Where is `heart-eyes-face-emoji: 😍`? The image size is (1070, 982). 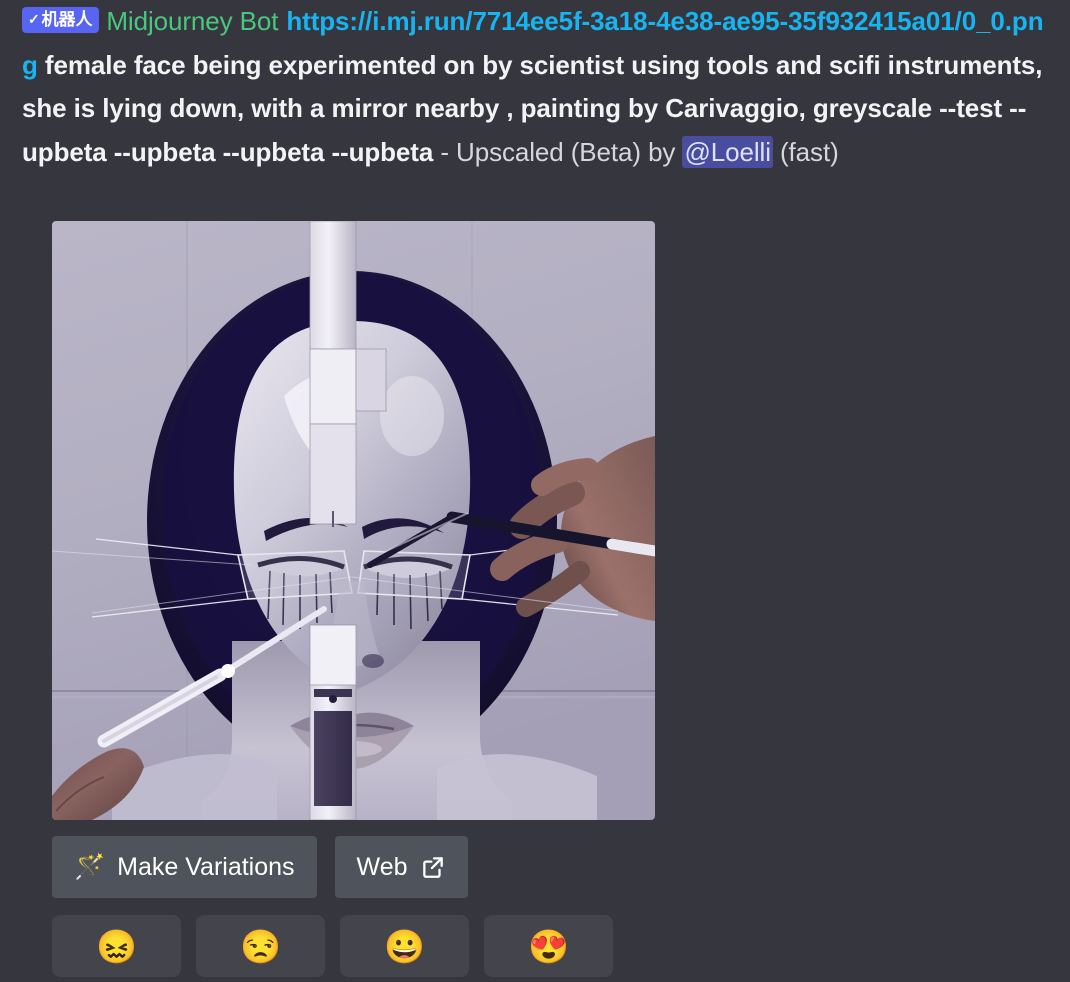
heart-eyes-face-emoji: 😍 is located at coordinates (548, 946).